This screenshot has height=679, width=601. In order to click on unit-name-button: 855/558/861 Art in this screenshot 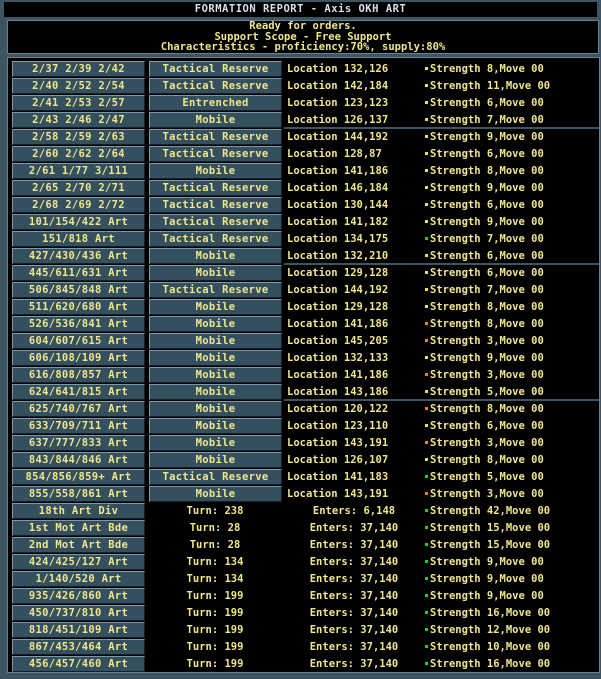, I will do `click(78, 494)`.